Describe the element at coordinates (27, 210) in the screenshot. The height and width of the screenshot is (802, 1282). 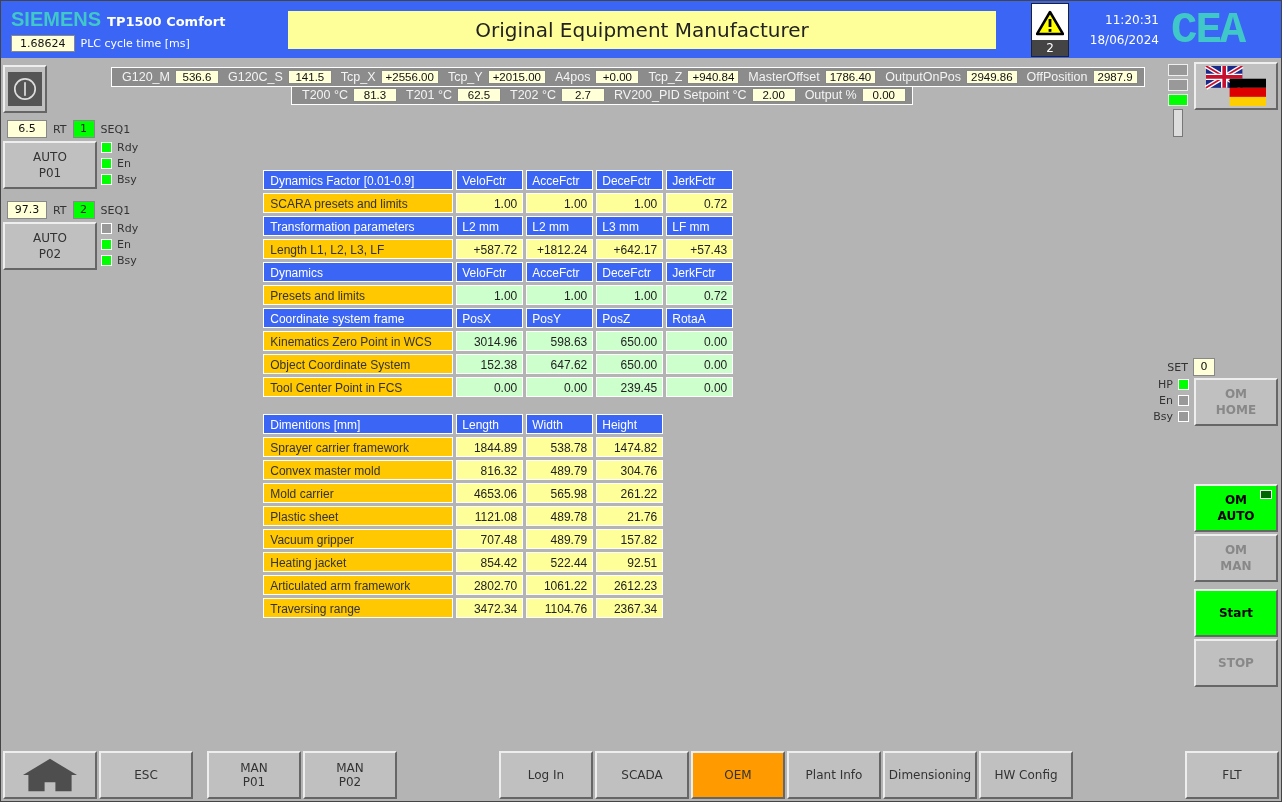
I see `station-value: 97.3` at that location.